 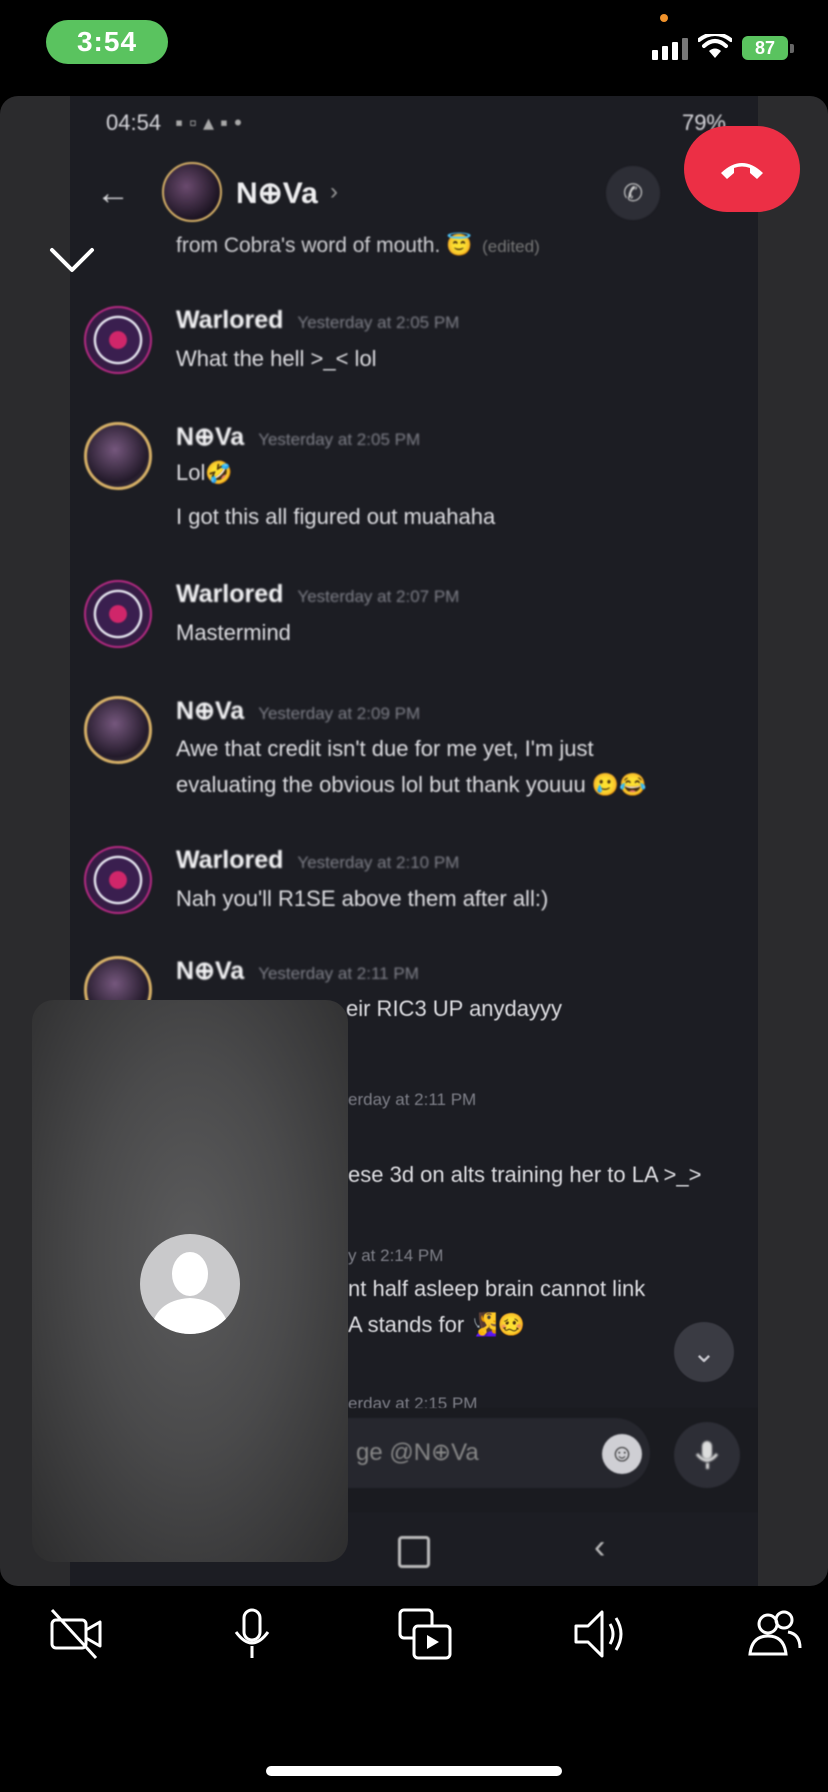 What do you see at coordinates (664, 18) in the screenshot?
I see `mic-in-use-indicator` at bounding box center [664, 18].